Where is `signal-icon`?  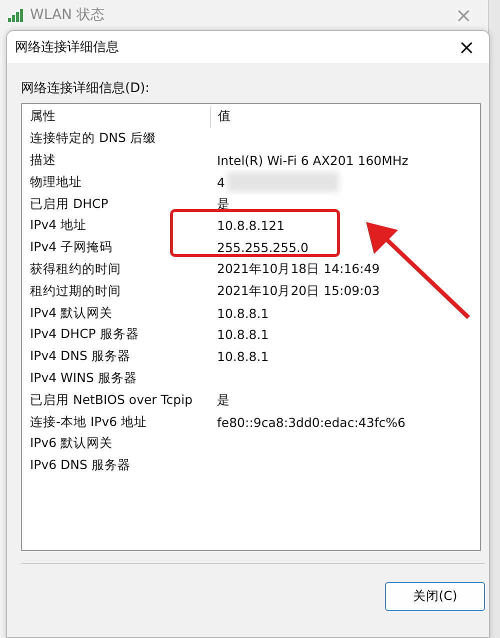
signal-icon is located at coordinates (17, 15).